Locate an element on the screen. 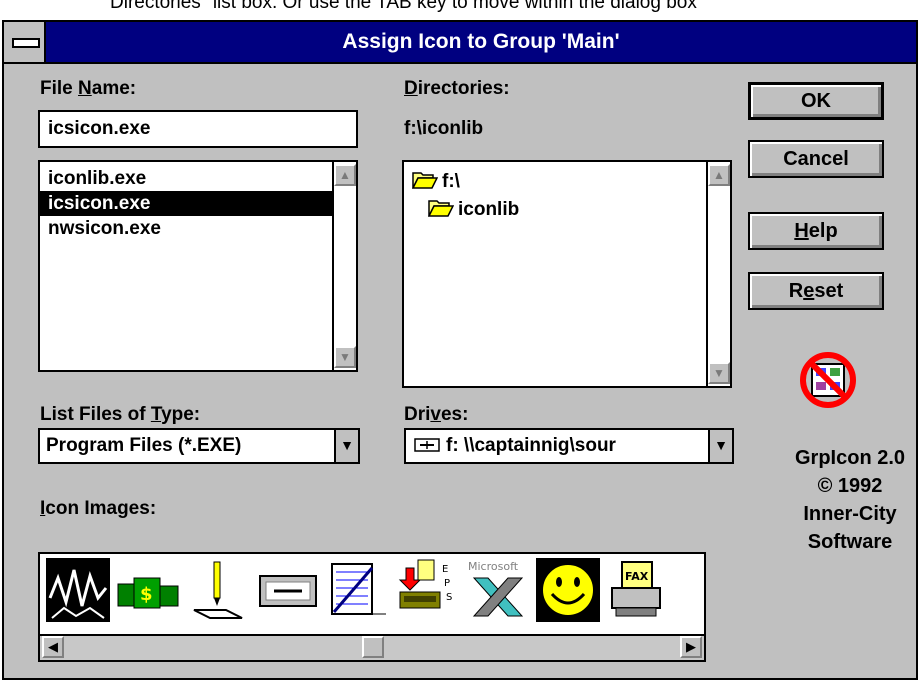 This screenshot has width=920, height=682. reset-button: Reset is located at coordinates (816, 291).